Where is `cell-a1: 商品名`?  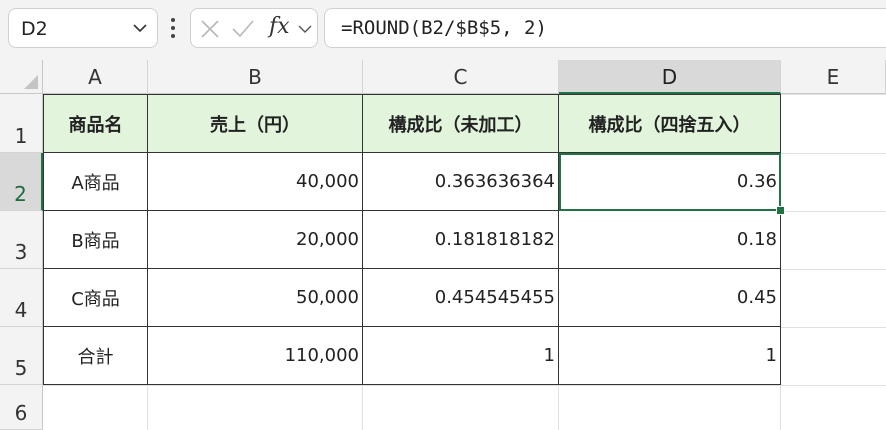 cell-a1: 商品名 is located at coordinates (95, 123).